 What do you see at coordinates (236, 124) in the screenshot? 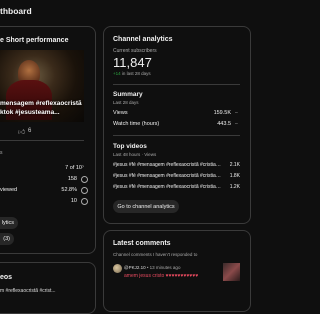
I see `watch-time-dash-icon: –` at bounding box center [236, 124].